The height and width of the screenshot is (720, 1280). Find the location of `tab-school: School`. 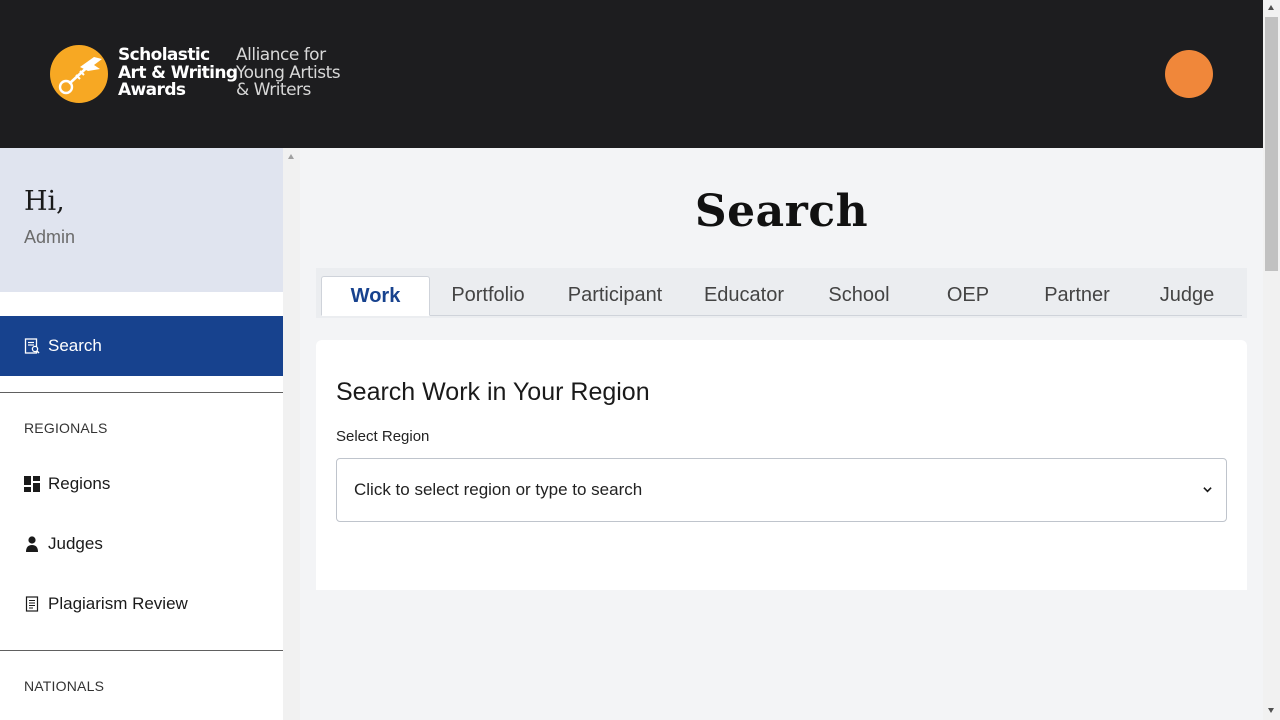

tab-school: School is located at coordinates (859, 296).